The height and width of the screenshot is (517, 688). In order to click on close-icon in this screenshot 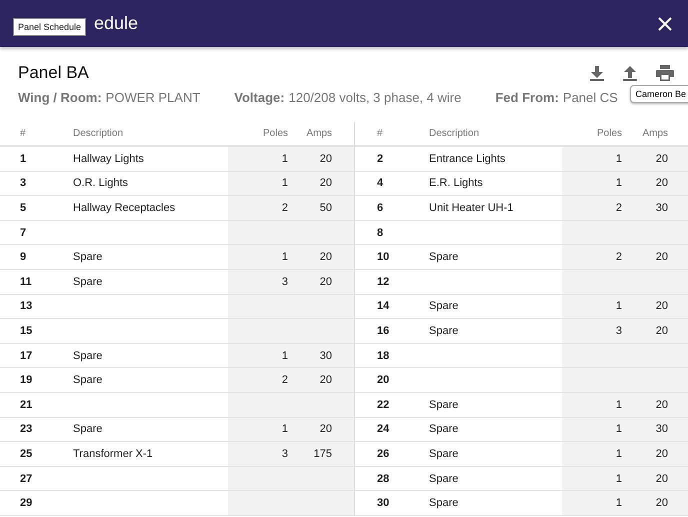, I will do `click(665, 23)`.